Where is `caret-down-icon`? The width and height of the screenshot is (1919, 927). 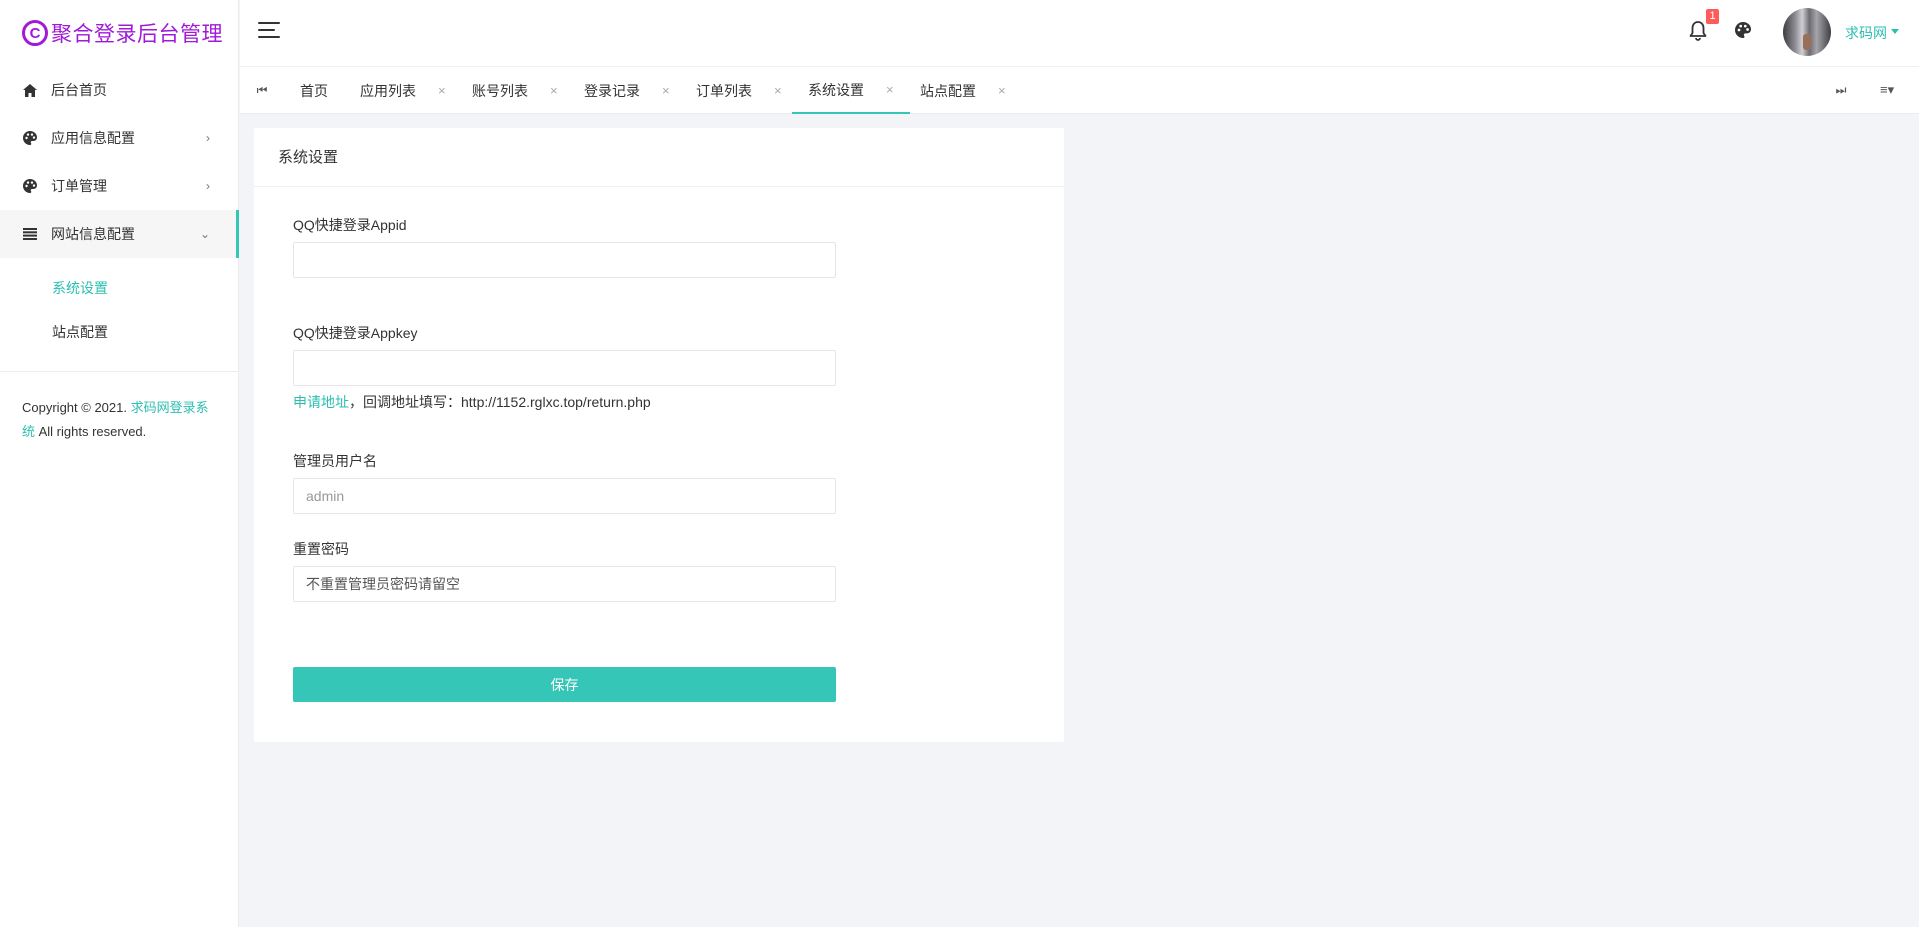
caret-down-icon is located at coordinates (1895, 31).